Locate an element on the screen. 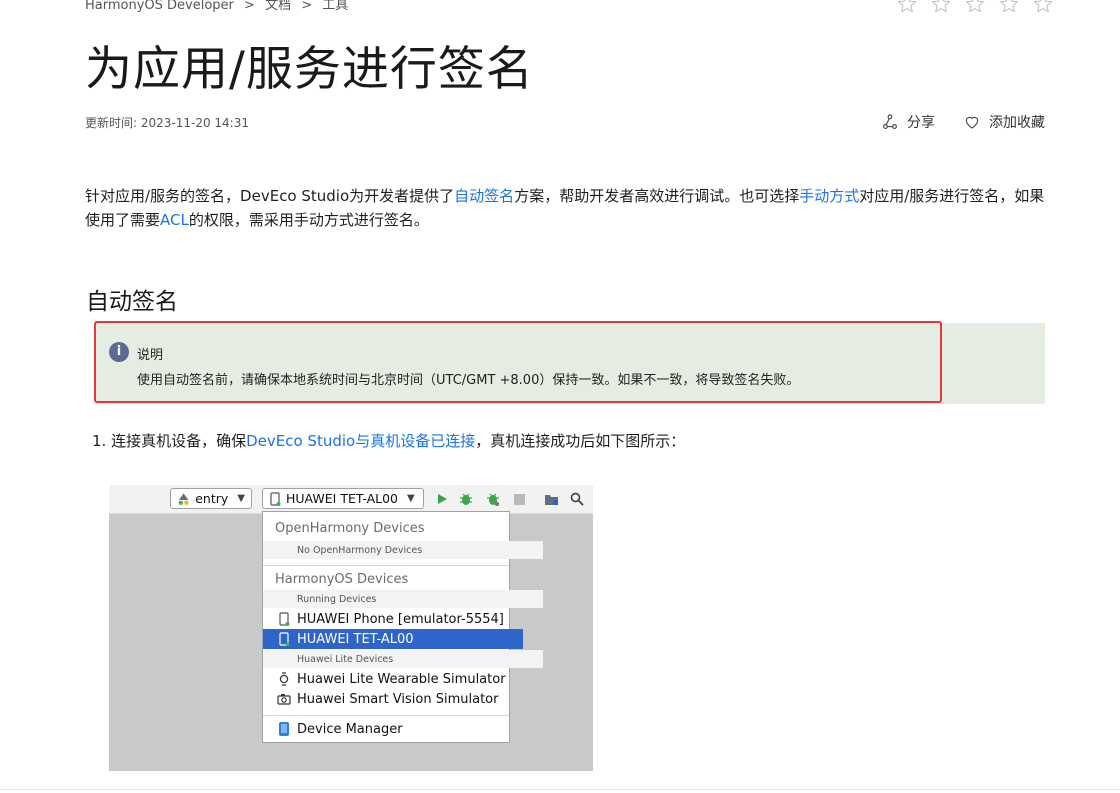 This screenshot has height=793, width=1120. breadcrumb-home: HarmonyOS Developer is located at coordinates (159, 6).